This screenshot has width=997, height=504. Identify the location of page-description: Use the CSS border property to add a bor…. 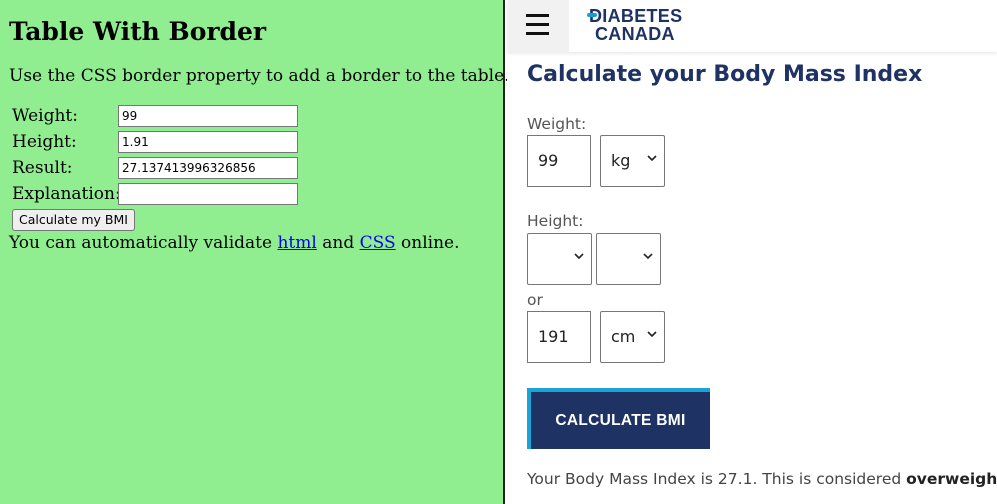
(259, 76).